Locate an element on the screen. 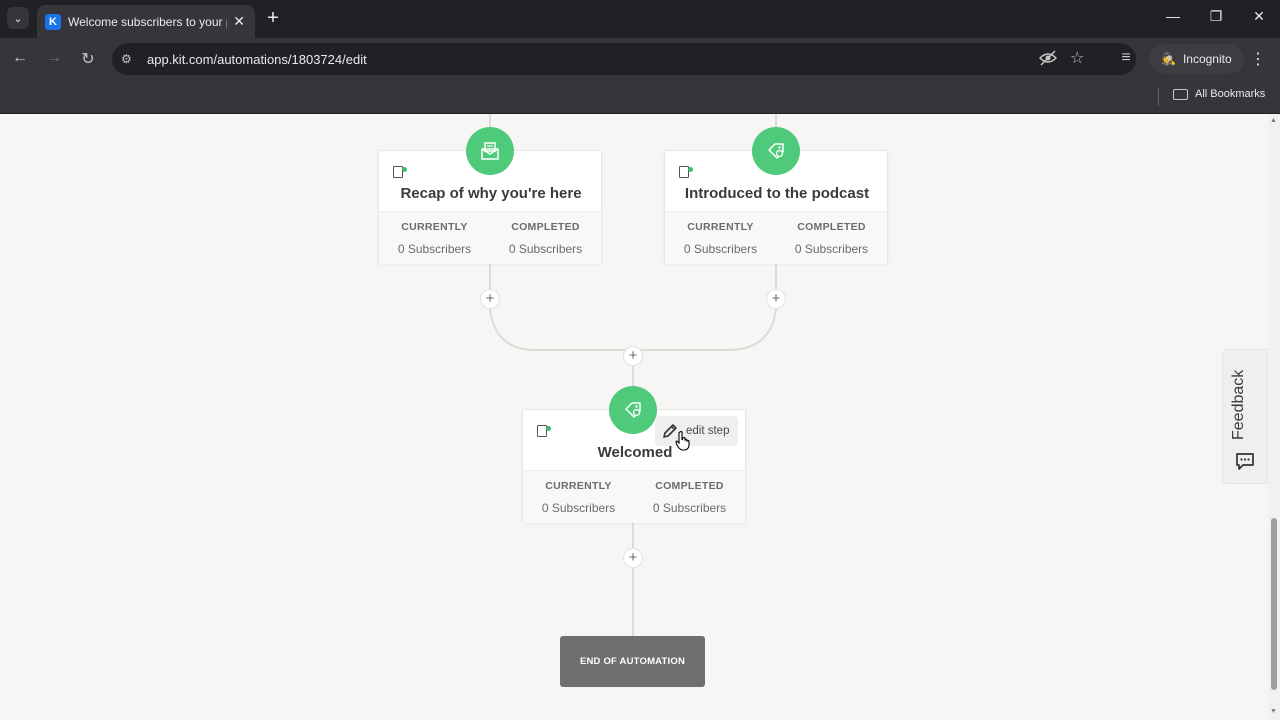  scroll-down-icon: ▼ is located at coordinates (1273, 711).